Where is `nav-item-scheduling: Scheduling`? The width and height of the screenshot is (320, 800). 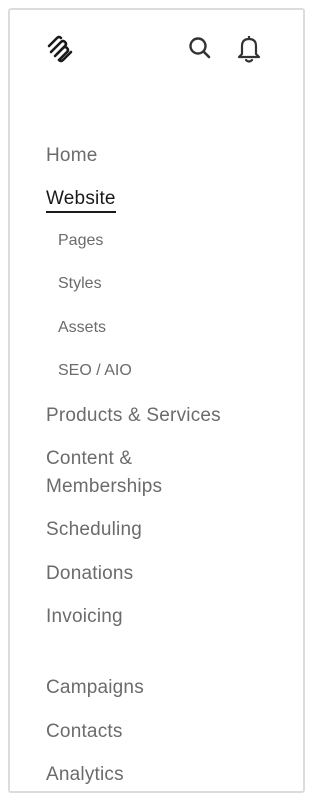 nav-item-scheduling: Scheduling is located at coordinates (174, 538).